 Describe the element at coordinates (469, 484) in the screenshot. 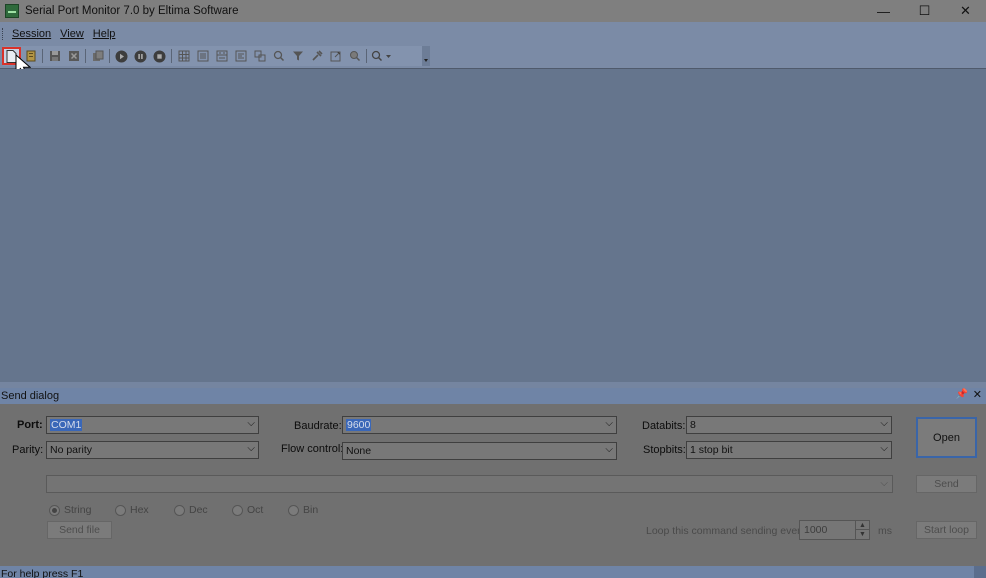

I see `command-input: ⌵` at that location.